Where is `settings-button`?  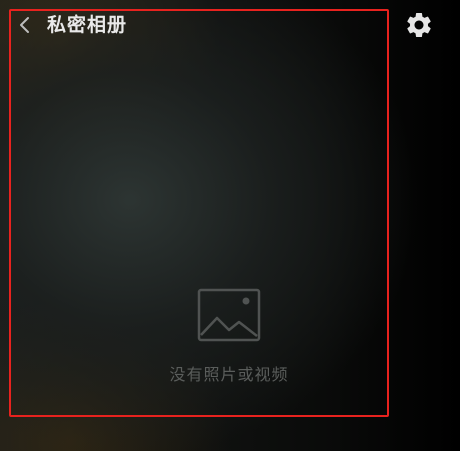
settings-button is located at coordinates (419, 25).